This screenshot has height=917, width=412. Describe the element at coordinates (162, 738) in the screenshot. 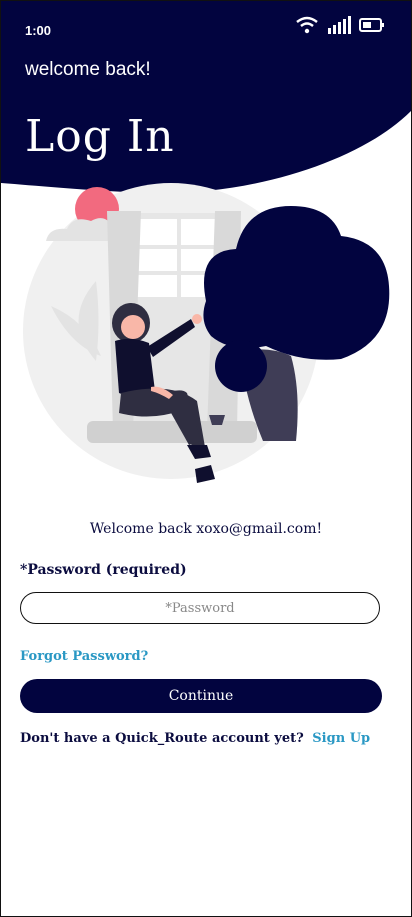

I see `signup-prompt: Don't have a Quick_Route account yet?` at that location.